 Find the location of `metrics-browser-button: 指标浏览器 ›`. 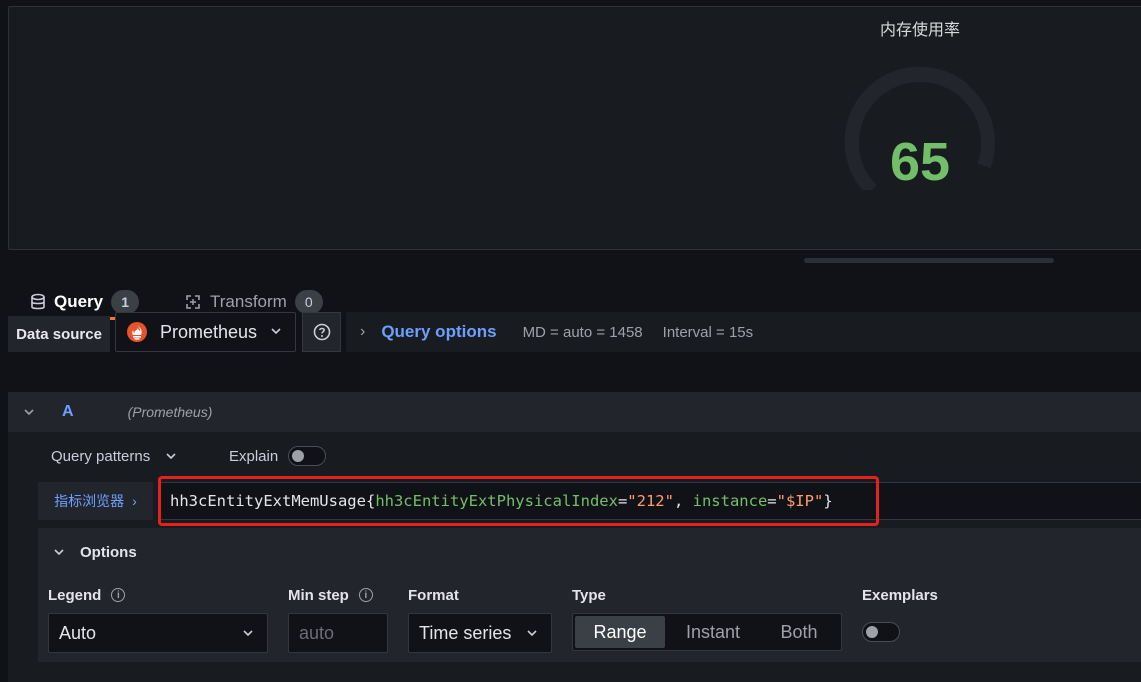

metrics-browser-button: 指标浏览器 › is located at coordinates (95, 501).